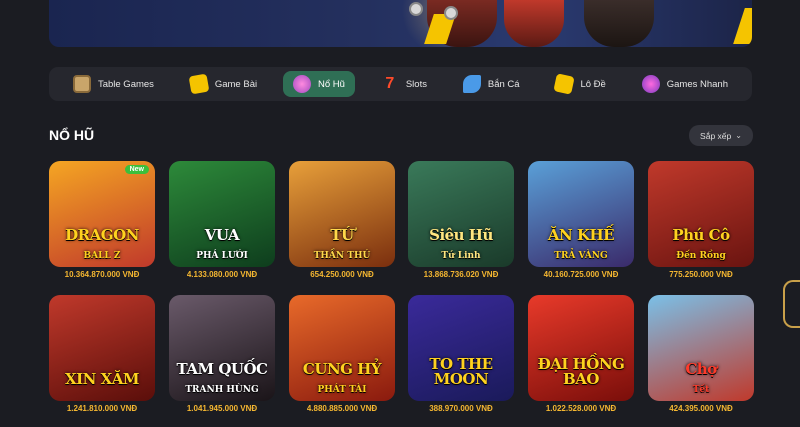 The width and height of the screenshot is (800, 427). Describe the element at coordinates (581, 235) in the screenshot. I see `game-logo-title: ĂN KHẾ` at that location.